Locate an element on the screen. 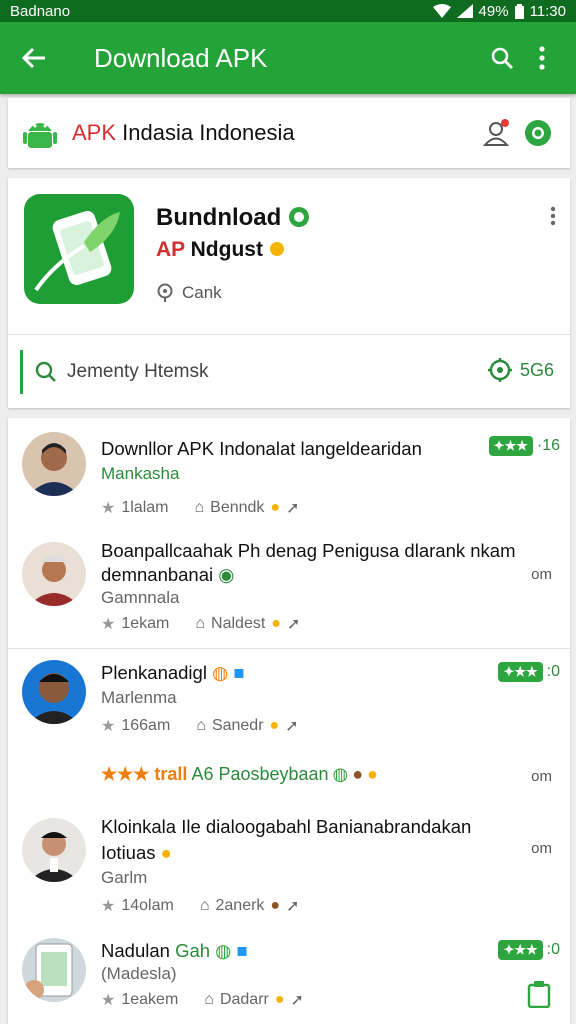 Image resolution: width=576 pixels, height=1024 pixels. item-meta: ★ 1eakem ⌂ Dadarr ● ➚ is located at coordinates (202, 1000).